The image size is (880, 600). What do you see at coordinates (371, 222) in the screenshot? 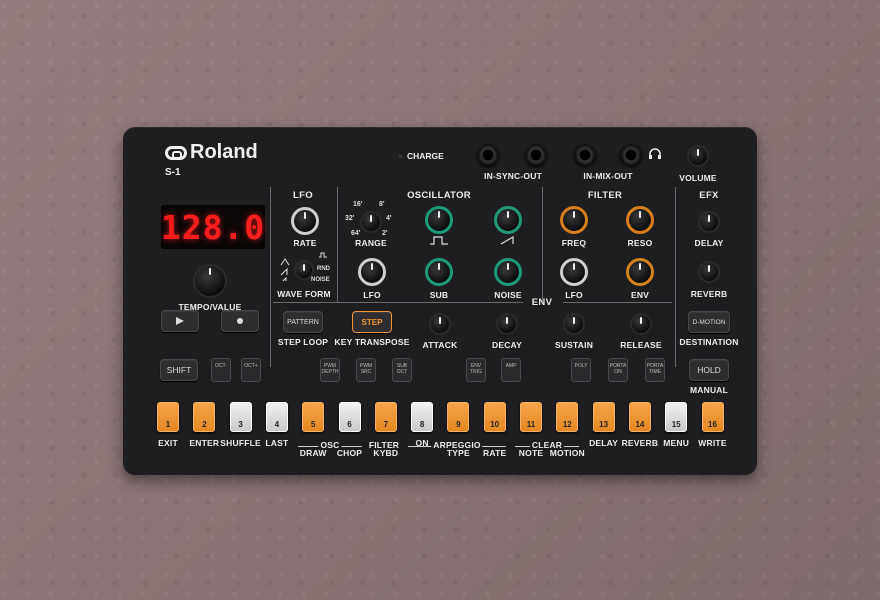
I see `range-knob` at bounding box center [371, 222].